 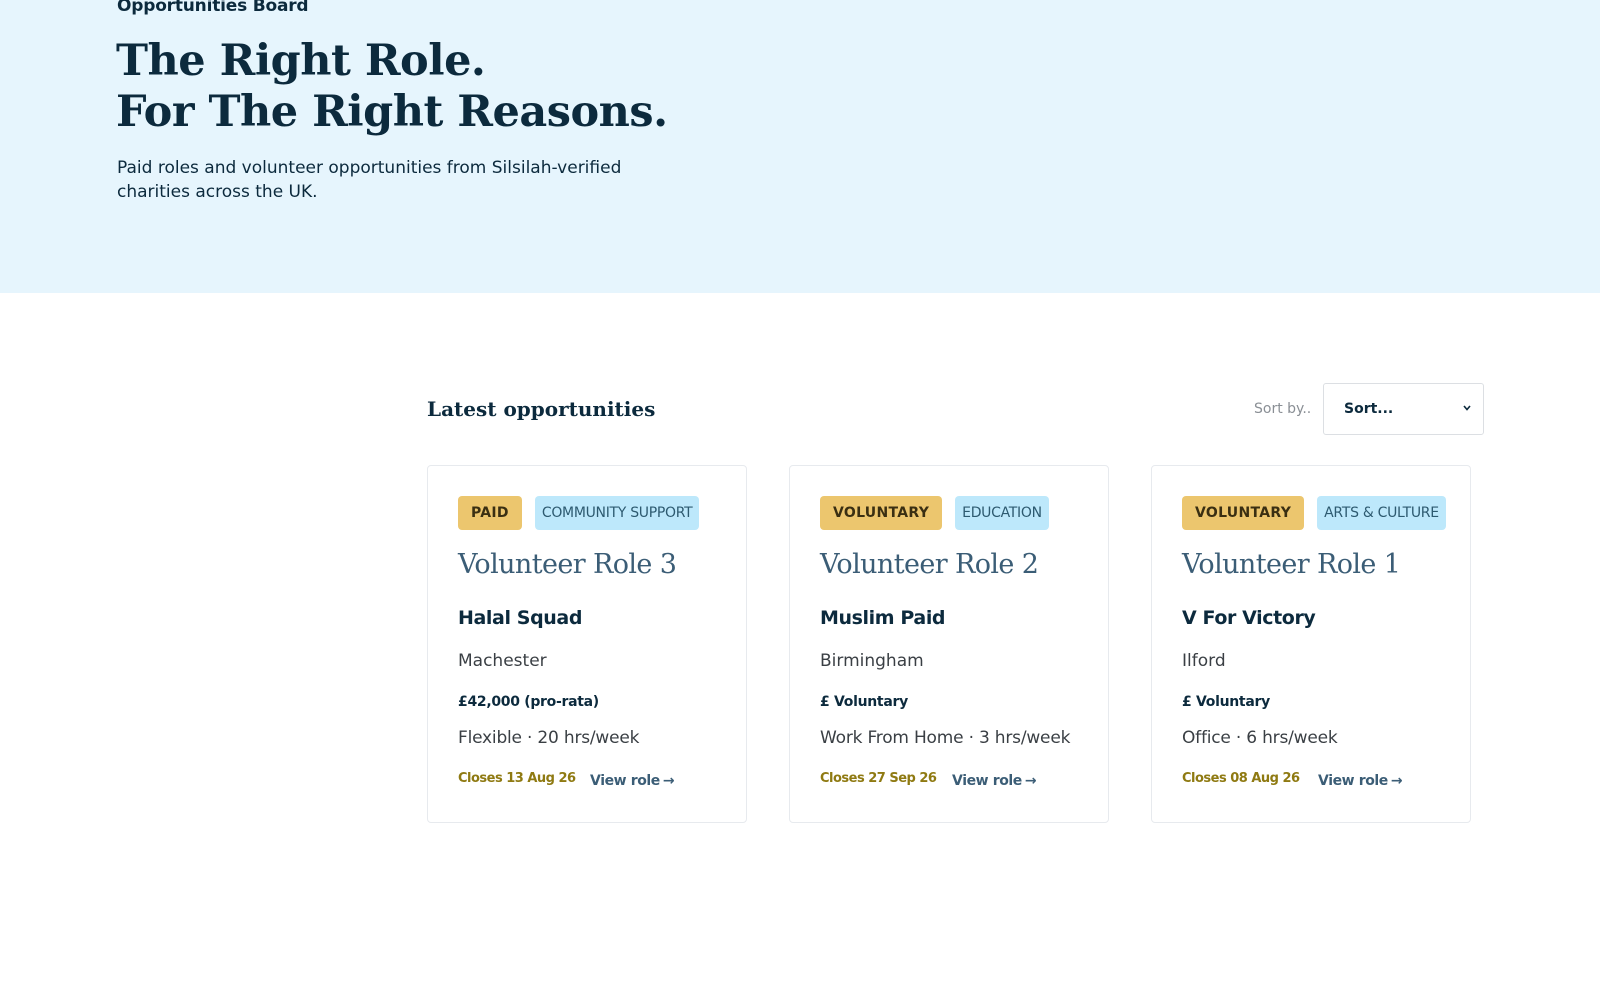 What do you see at coordinates (1002, 513) in the screenshot?
I see `category-tag: EDUCATION` at bounding box center [1002, 513].